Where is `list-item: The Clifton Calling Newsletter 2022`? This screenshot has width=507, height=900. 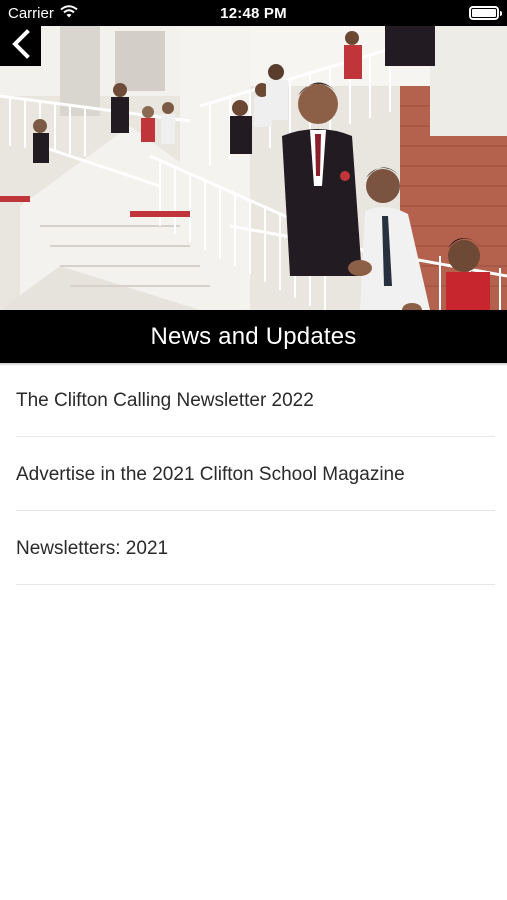
list-item: The Clifton Calling Newsletter 2022 is located at coordinates (255, 400).